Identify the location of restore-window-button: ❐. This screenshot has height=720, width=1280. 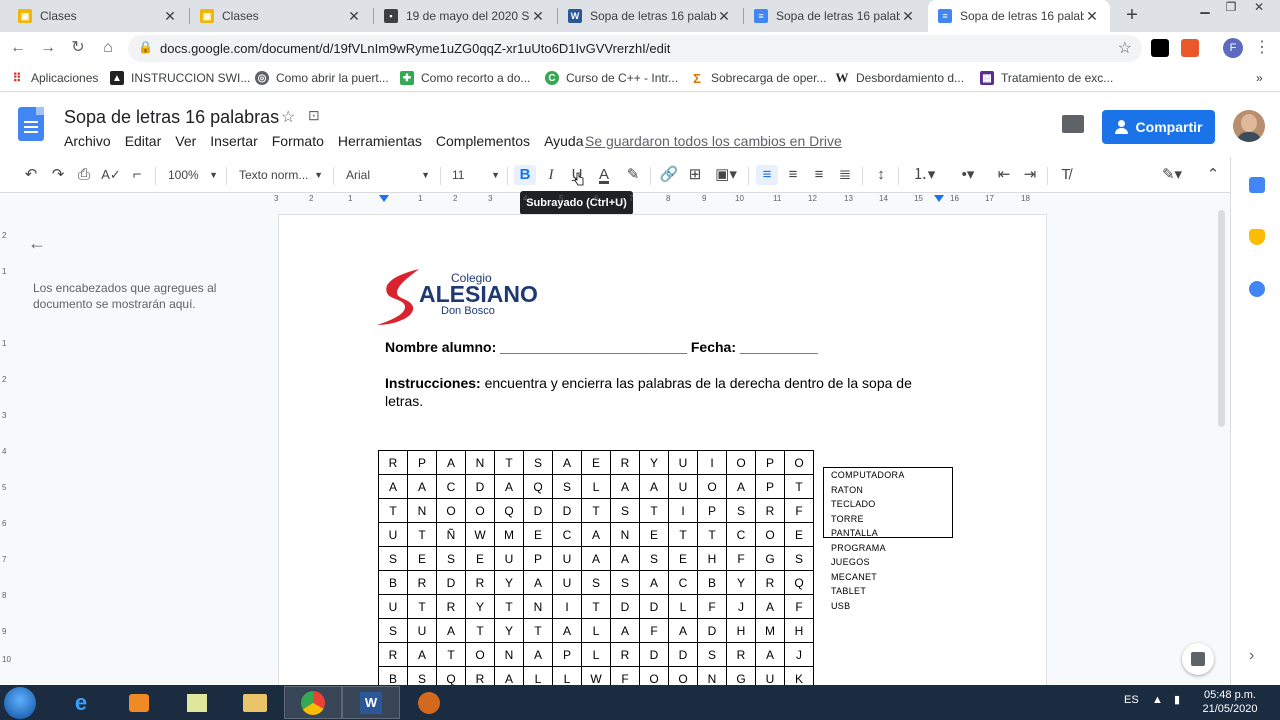
(1231, 10).